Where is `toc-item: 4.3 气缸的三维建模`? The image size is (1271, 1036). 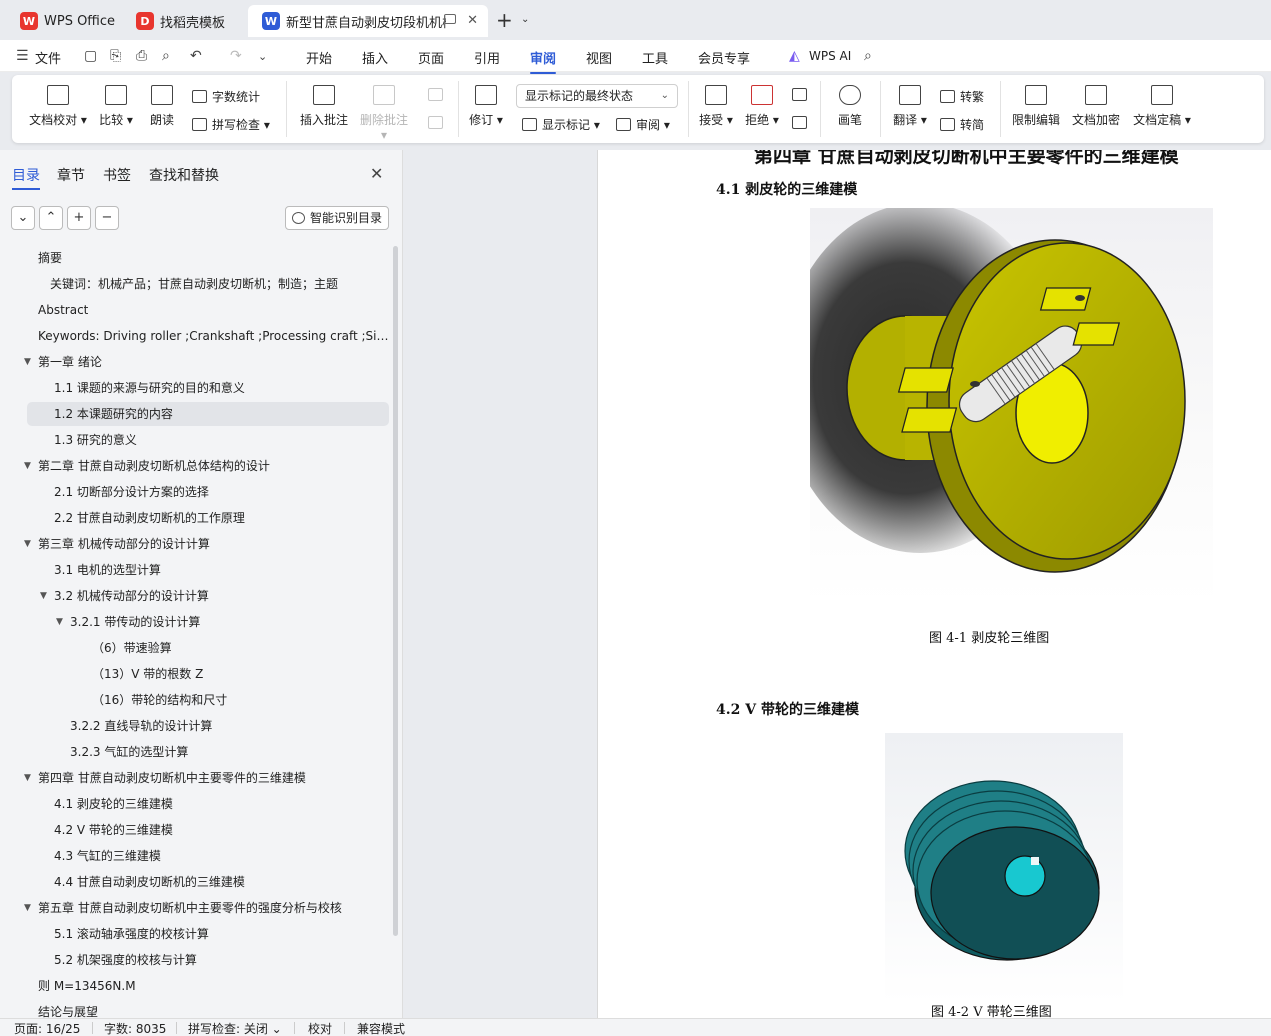 toc-item: 4.3 气缸的三维建模 is located at coordinates (107, 856).